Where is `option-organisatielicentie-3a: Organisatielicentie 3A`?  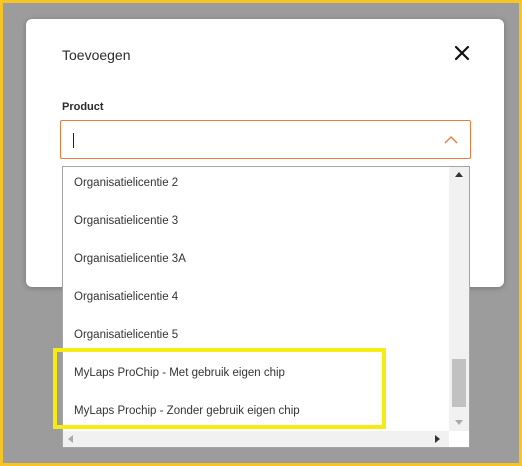
option-organisatielicentie-3a: Organisatielicentie 3A is located at coordinates (256, 259).